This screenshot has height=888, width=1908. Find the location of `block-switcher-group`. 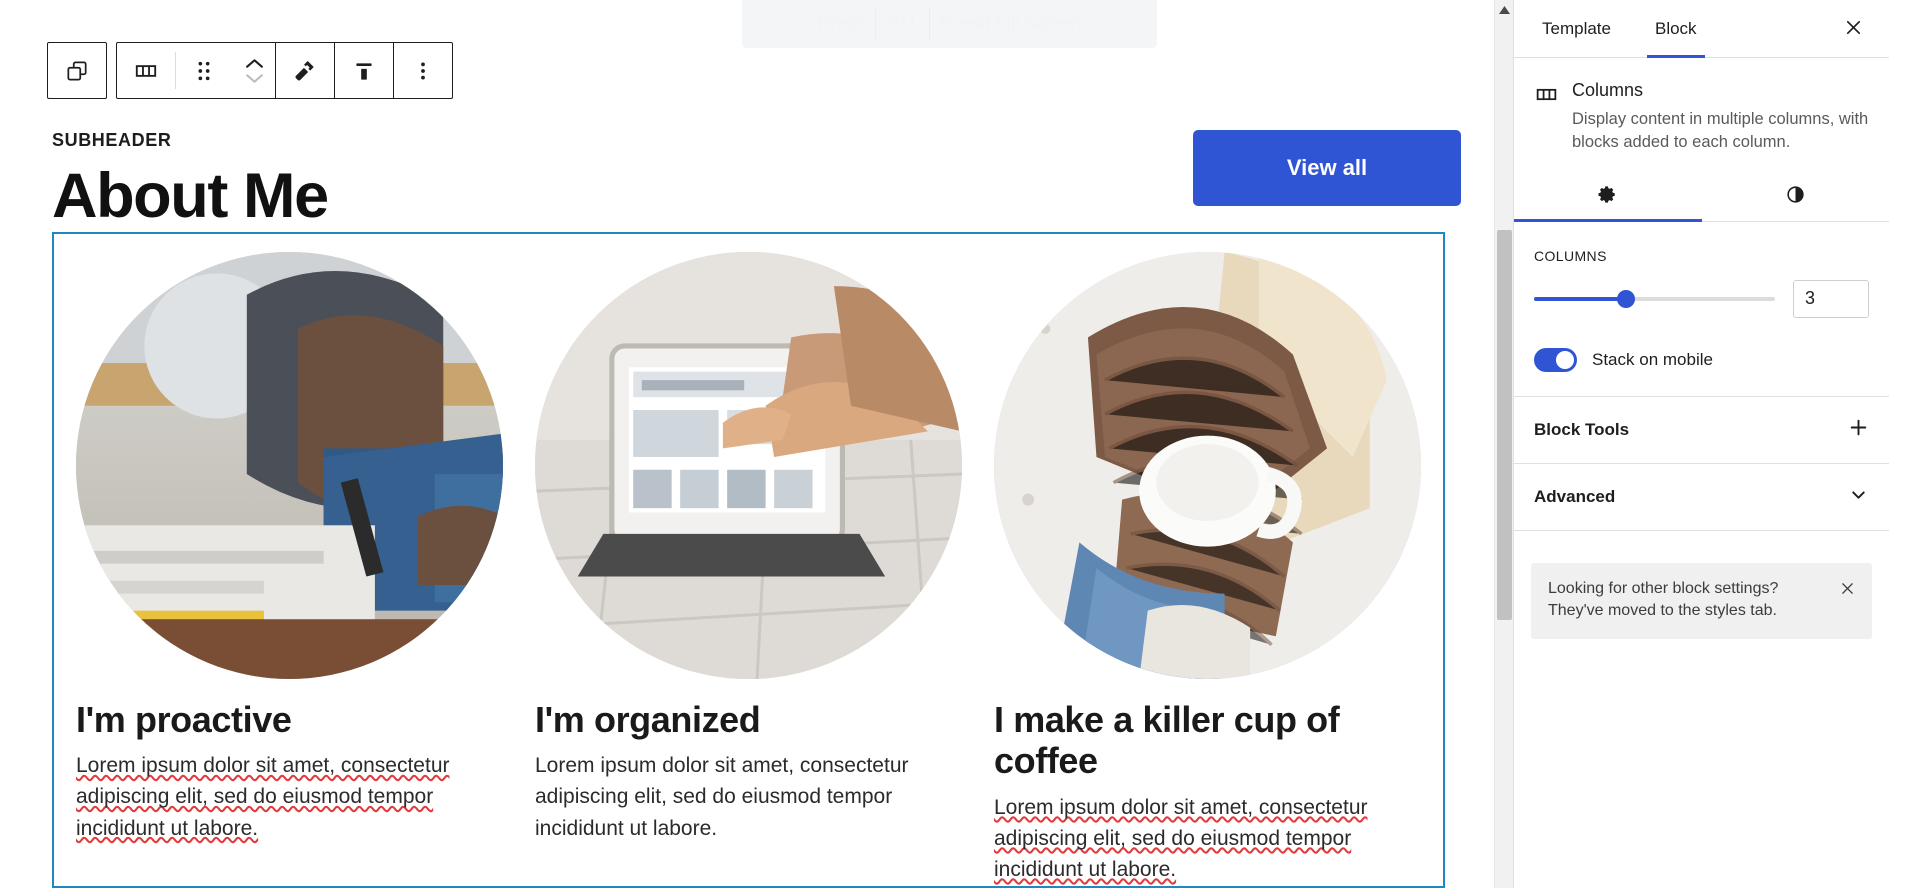

block-switcher-group is located at coordinates (77, 70).